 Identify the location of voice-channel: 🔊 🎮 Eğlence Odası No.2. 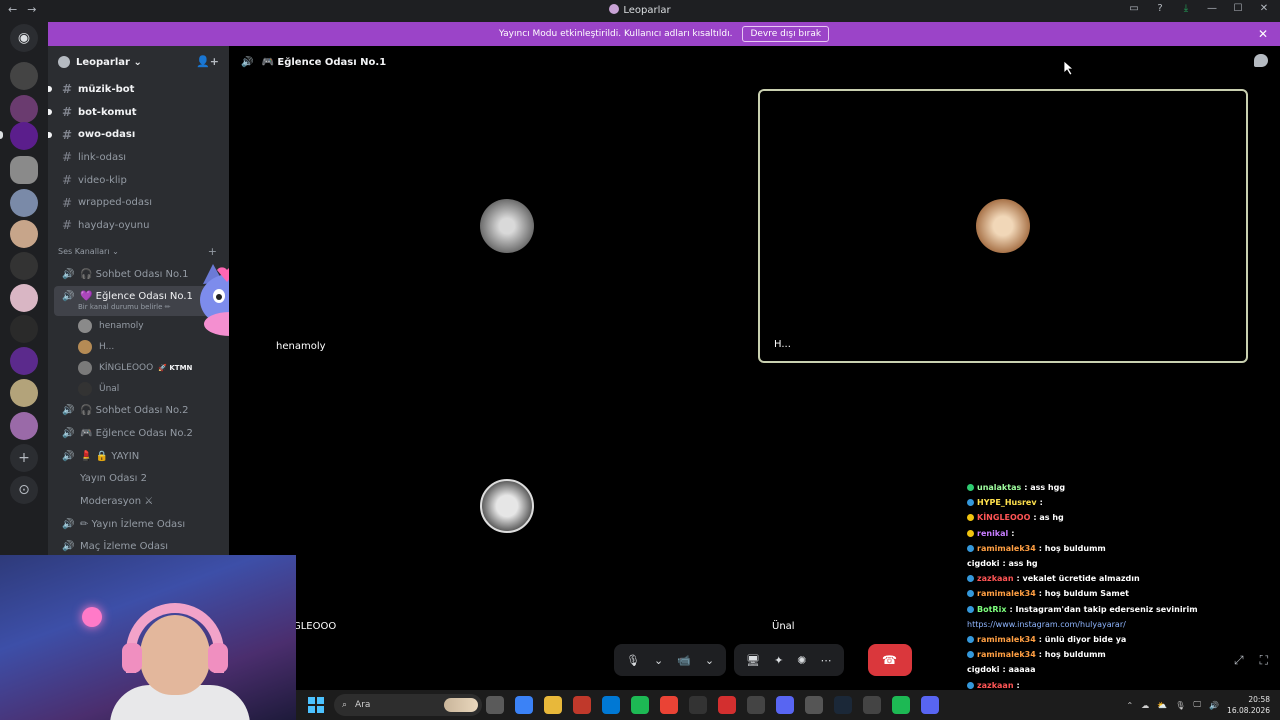
(138, 433).